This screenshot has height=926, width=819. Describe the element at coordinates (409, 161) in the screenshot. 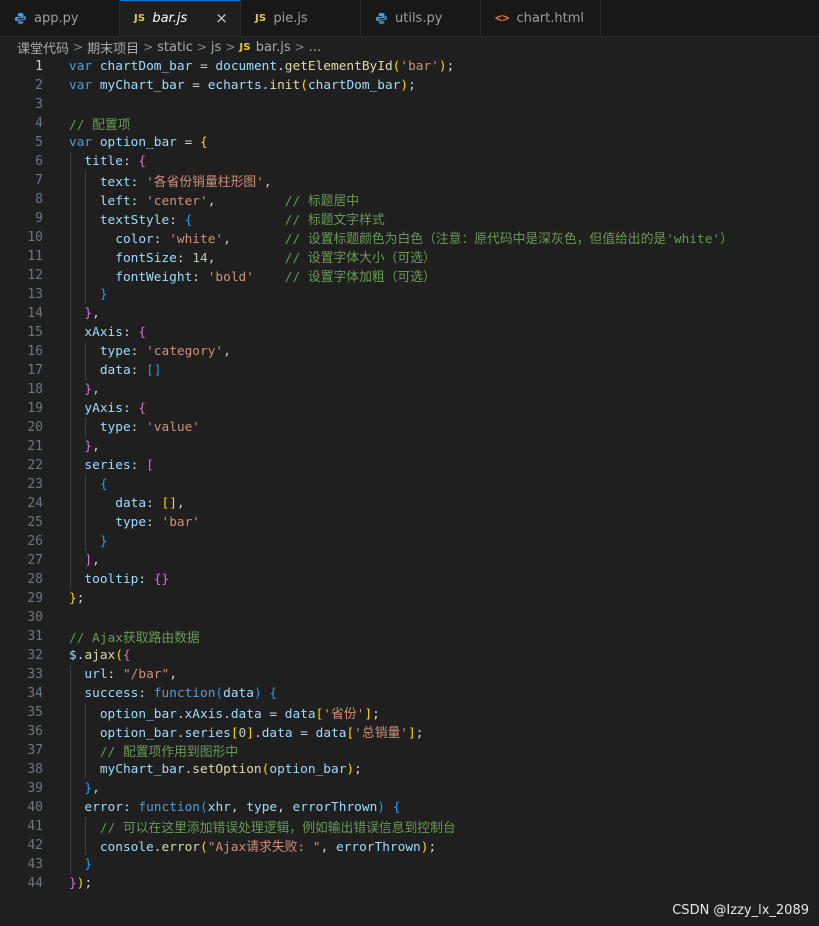

I see `code-line: 6 title: {` at that location.